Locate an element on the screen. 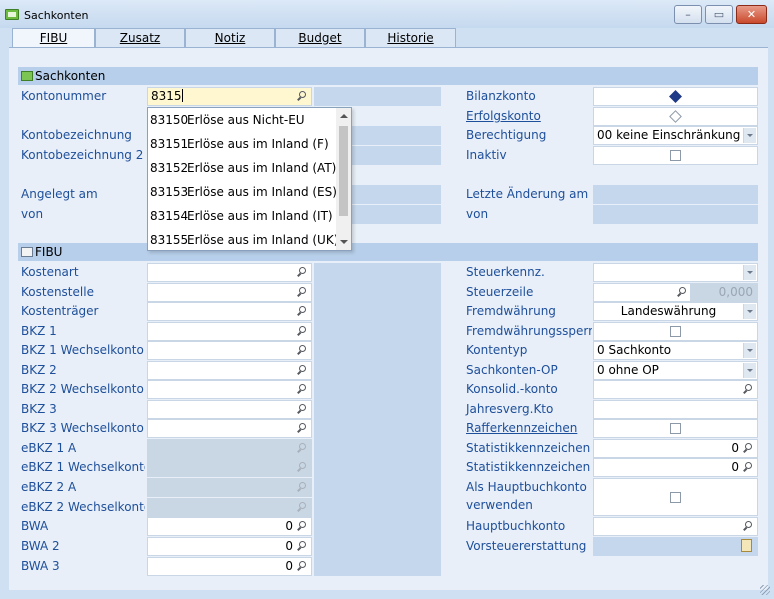 The height and width of the screenshot is (599, 774). ebkz2-wechselkonto-input is located at coordinates (229, 507).